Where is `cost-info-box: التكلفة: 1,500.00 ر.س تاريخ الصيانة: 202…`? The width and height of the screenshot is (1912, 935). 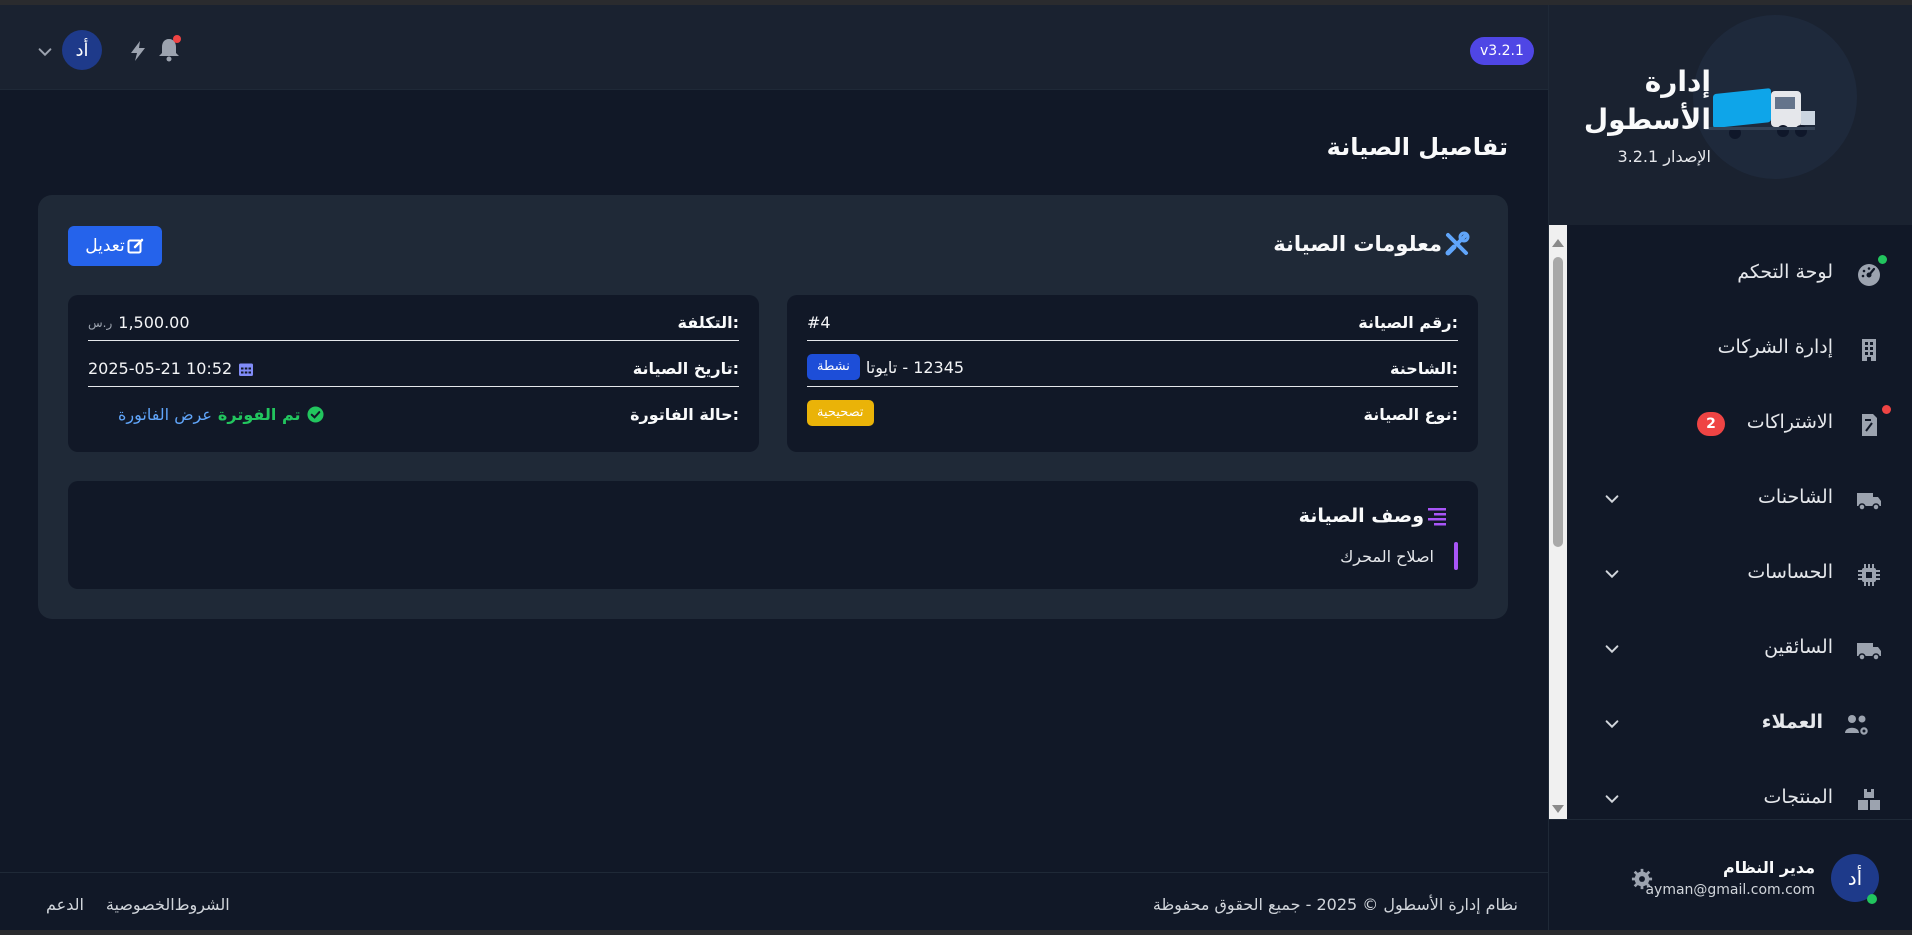
cost-info-box: التكلفة: 1,500.00 ر.س تاريخ الصيانة: 202… is located at coordinates (413, 373).